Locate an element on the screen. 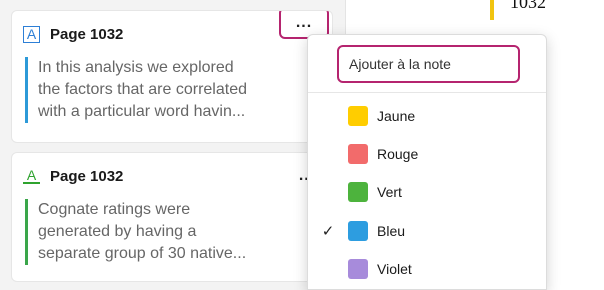 This screenshot has height=290, width=604. quote-line: generated by having a is located at coordinates (117, 231).